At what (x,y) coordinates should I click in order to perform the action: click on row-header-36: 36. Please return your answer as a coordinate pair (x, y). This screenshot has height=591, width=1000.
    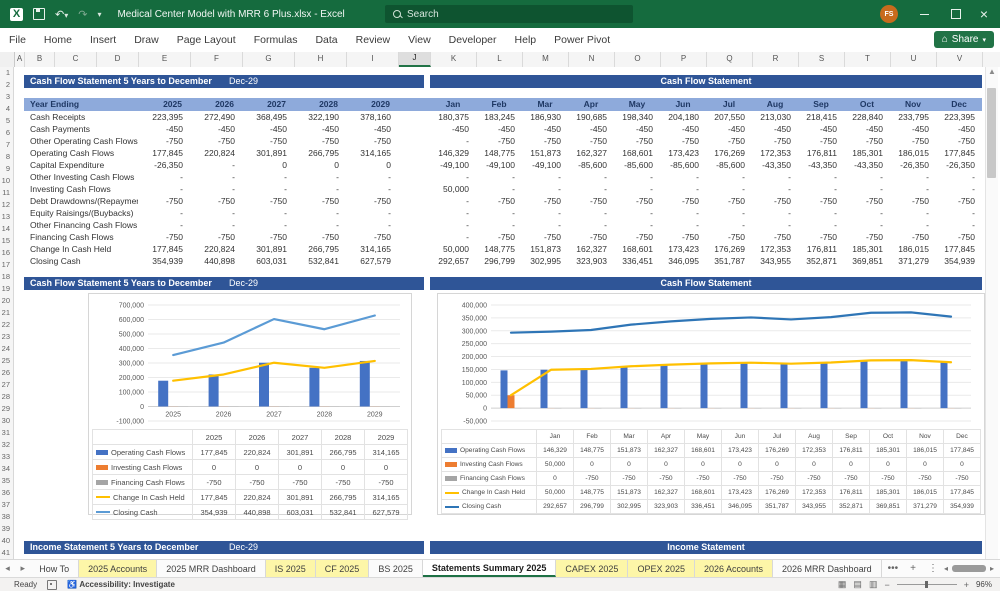
    Looking at the image, I should click on (6, 493).